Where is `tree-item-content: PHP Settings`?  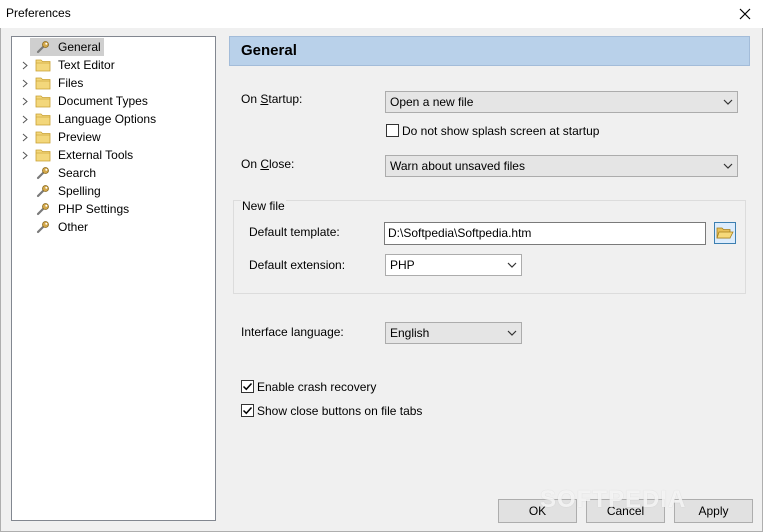
tree-item-content: PHP Settings is located at coordinates (81, 209).